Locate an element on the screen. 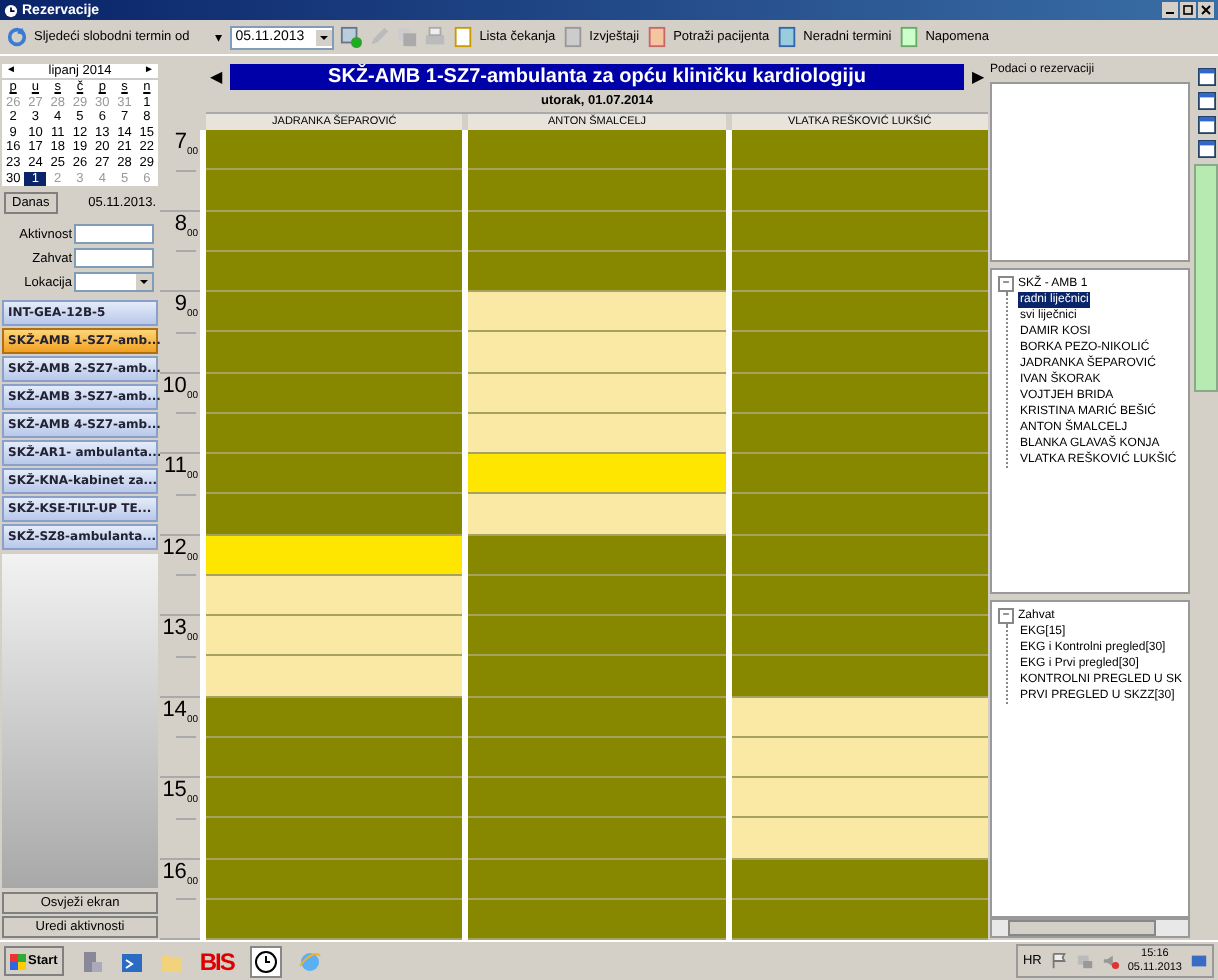 The image size is (1218, 980). browser-icon is located at coordinates (309, 961).